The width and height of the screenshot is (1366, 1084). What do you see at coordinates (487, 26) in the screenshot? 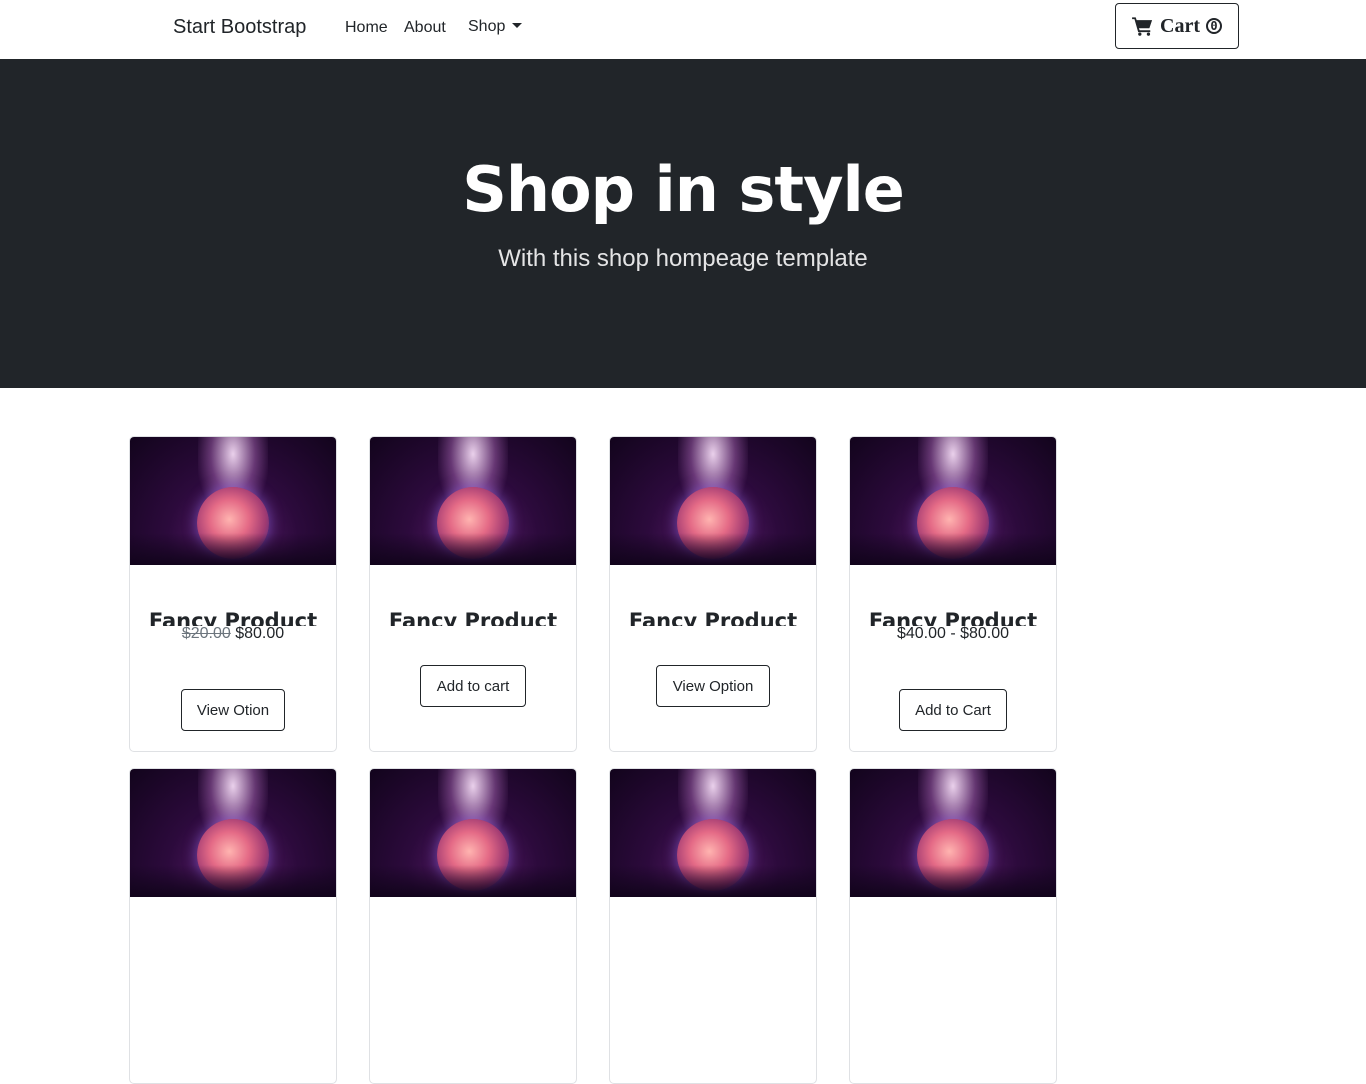
I see `nav-shop-label: Shop` at bounding box center [487, 26].